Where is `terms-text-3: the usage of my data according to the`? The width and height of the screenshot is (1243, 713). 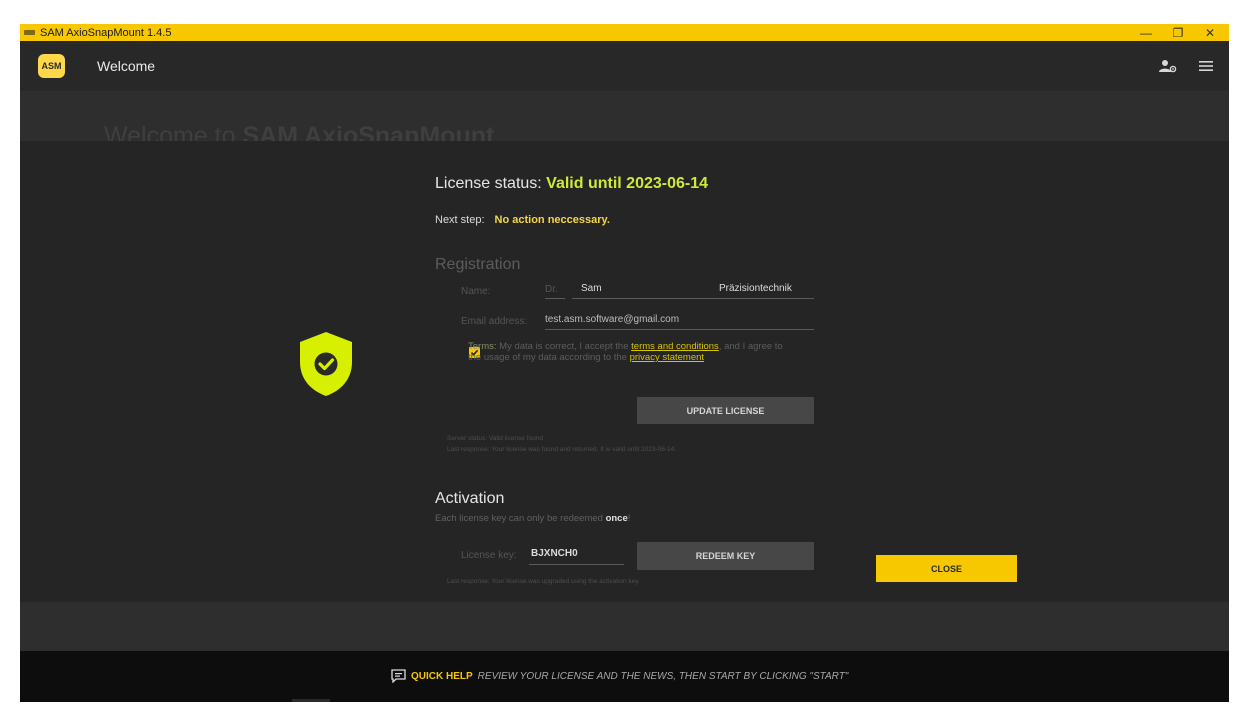
terms-text-3: the usage of my data according to the is located at coordinates (549, 357).